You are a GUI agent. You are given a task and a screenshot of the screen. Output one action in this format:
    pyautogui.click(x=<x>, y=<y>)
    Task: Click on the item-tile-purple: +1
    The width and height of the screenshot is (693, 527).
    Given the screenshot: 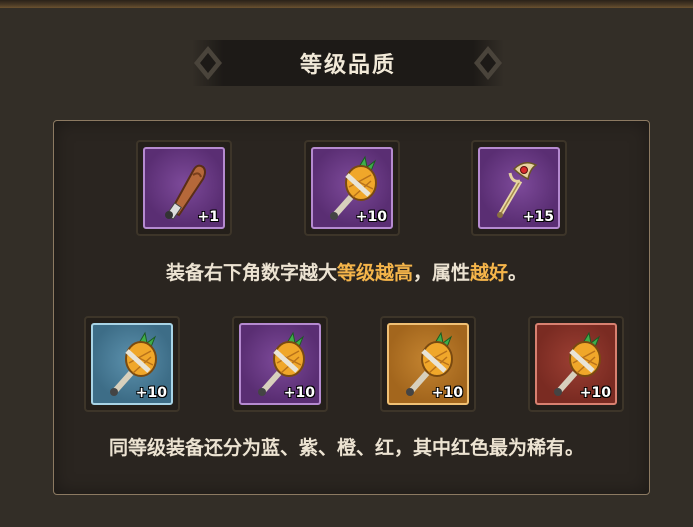 What is the action you would take?
    pyautogui.click(x=184, y=188)
    